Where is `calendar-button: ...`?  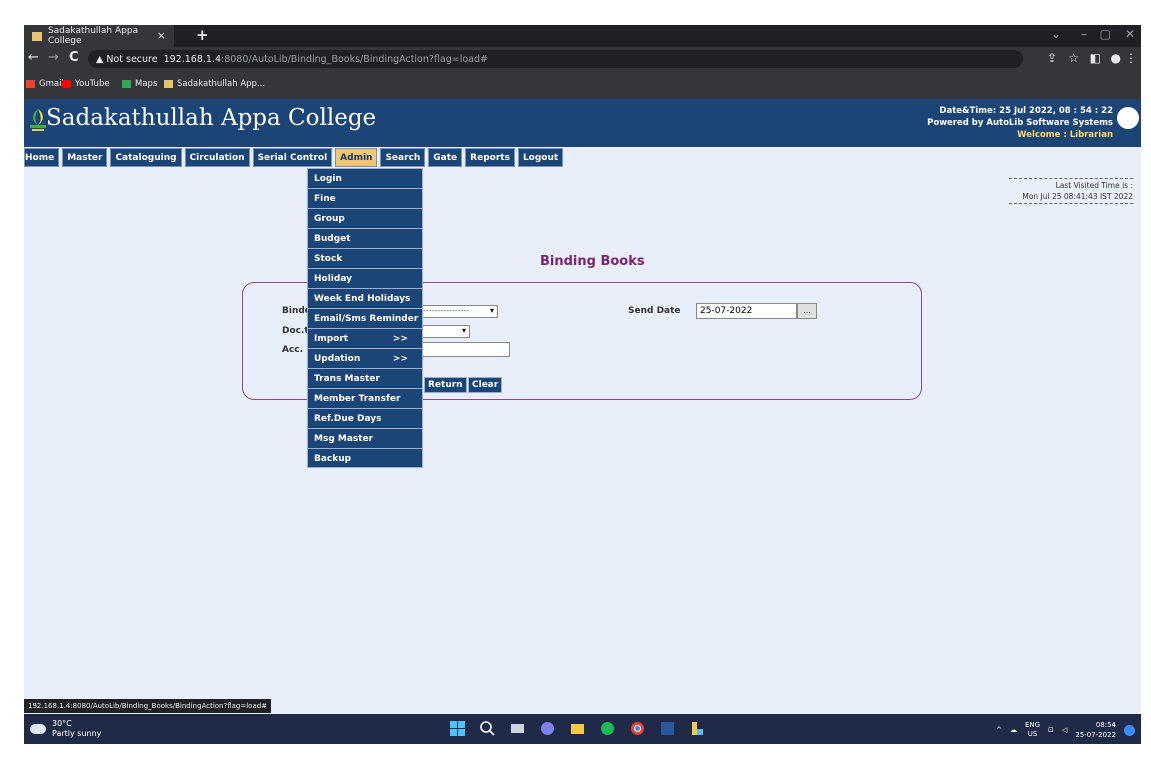
calendar-button: ... is located at coordinates (807, 311).